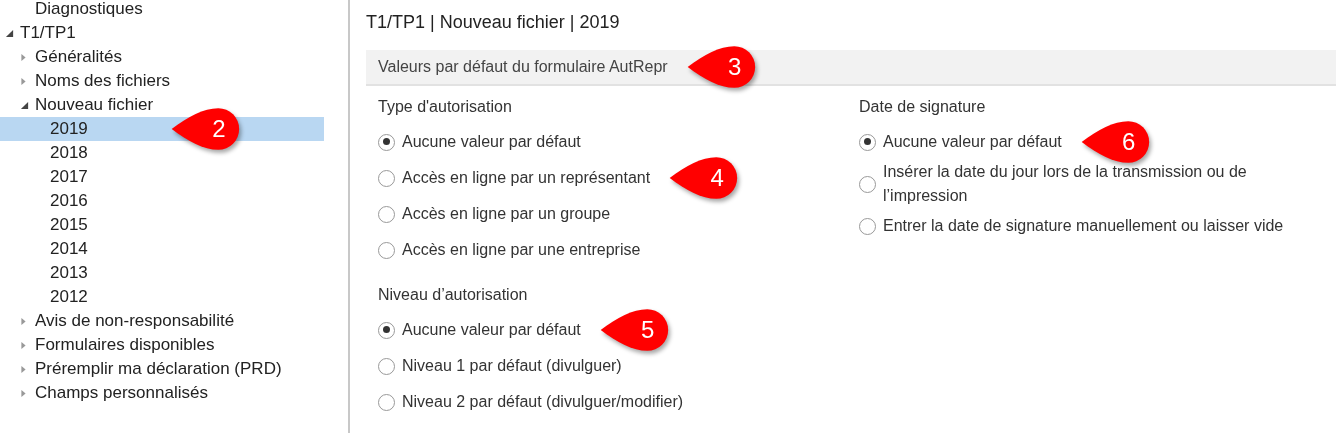 This screenshot has width=1336, height=433. What do you see at coordinates (500, 366) in the screenshot?
I see `radio-option: Niveau 1 par défaut (divulguer)` at bounding box center [500, 366].